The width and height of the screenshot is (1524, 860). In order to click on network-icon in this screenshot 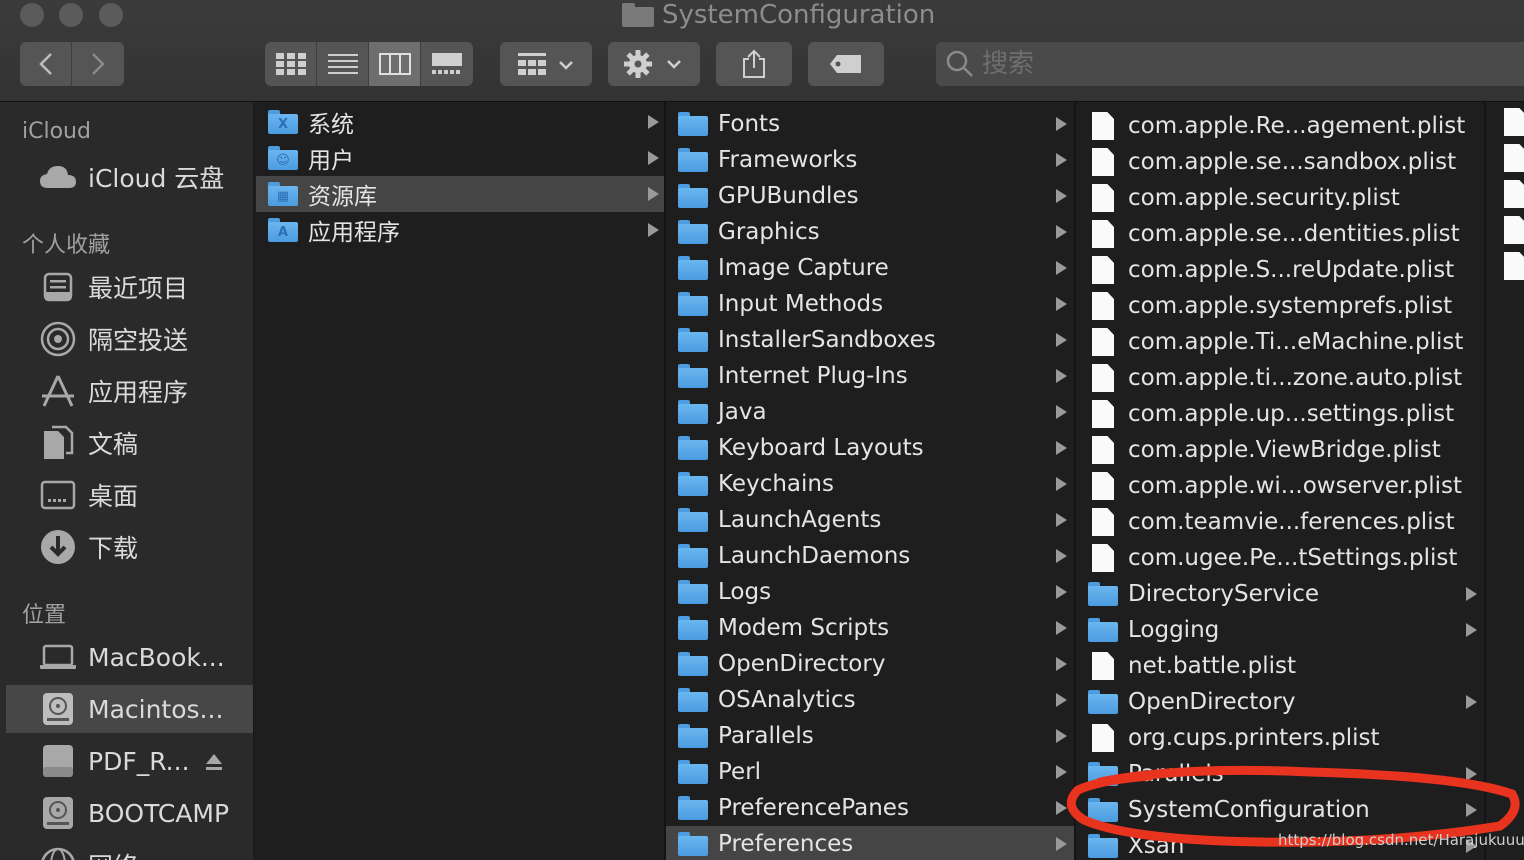, I will do `click(58, 852)`.